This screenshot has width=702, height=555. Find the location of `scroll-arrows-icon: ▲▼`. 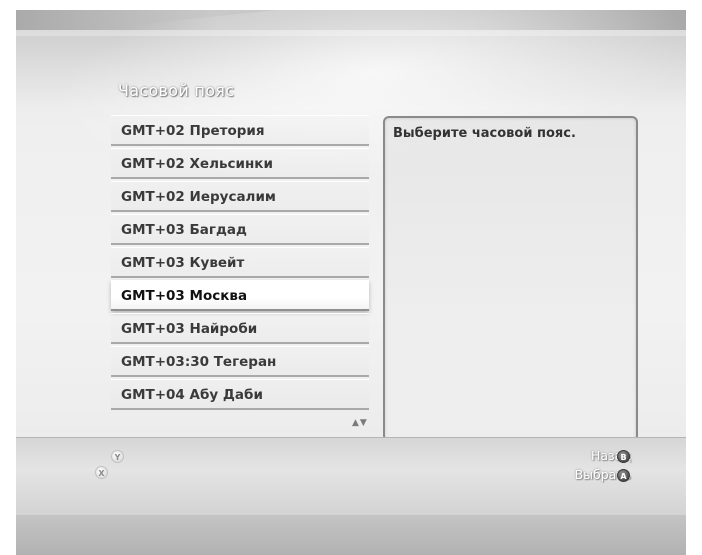

scroll-arrows-icon: ▲▼ is located at coordinates (360, 423).